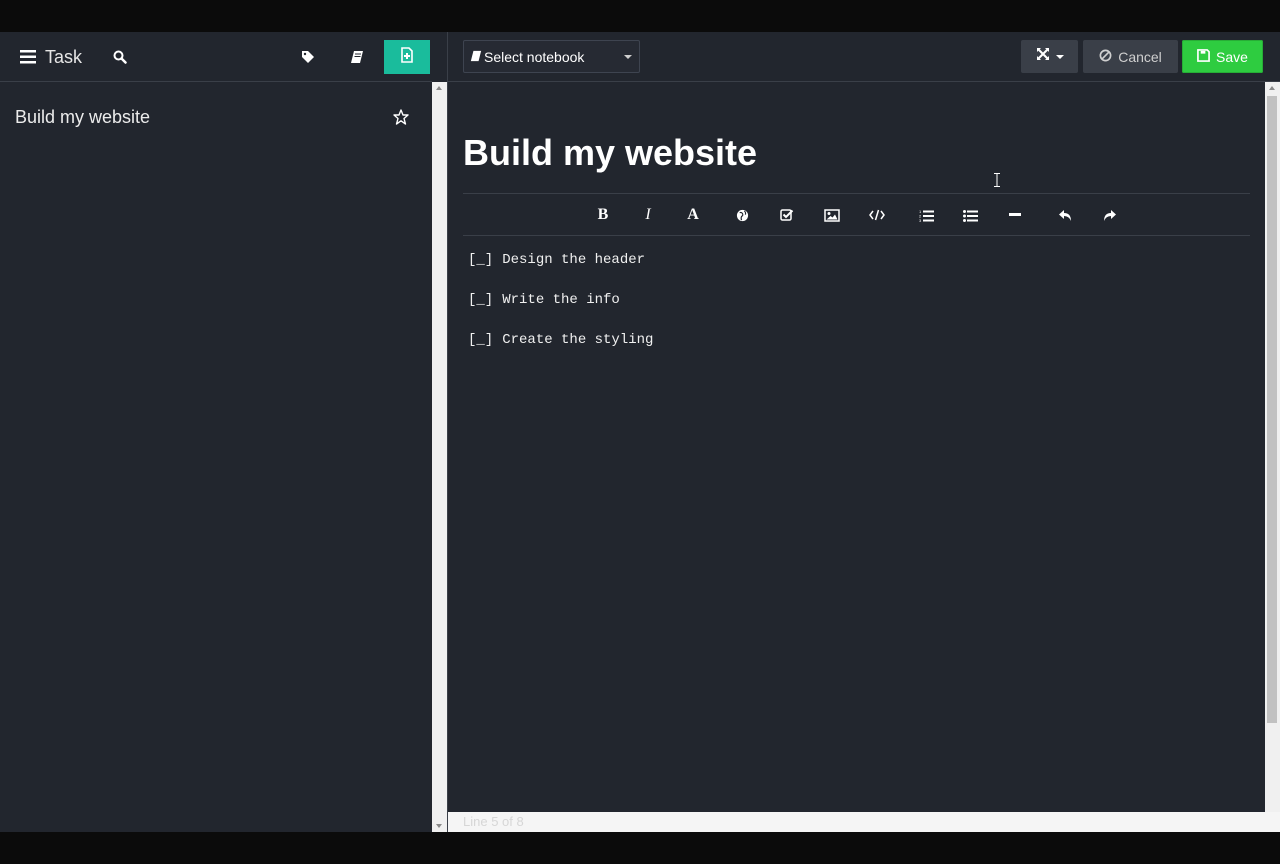 The height and width of the screenshot is (864, 1280). What do you see at coordinates (578, 340) in the screenshot?
I see `task-text: Create the styling` at bounding box center [578, 340].